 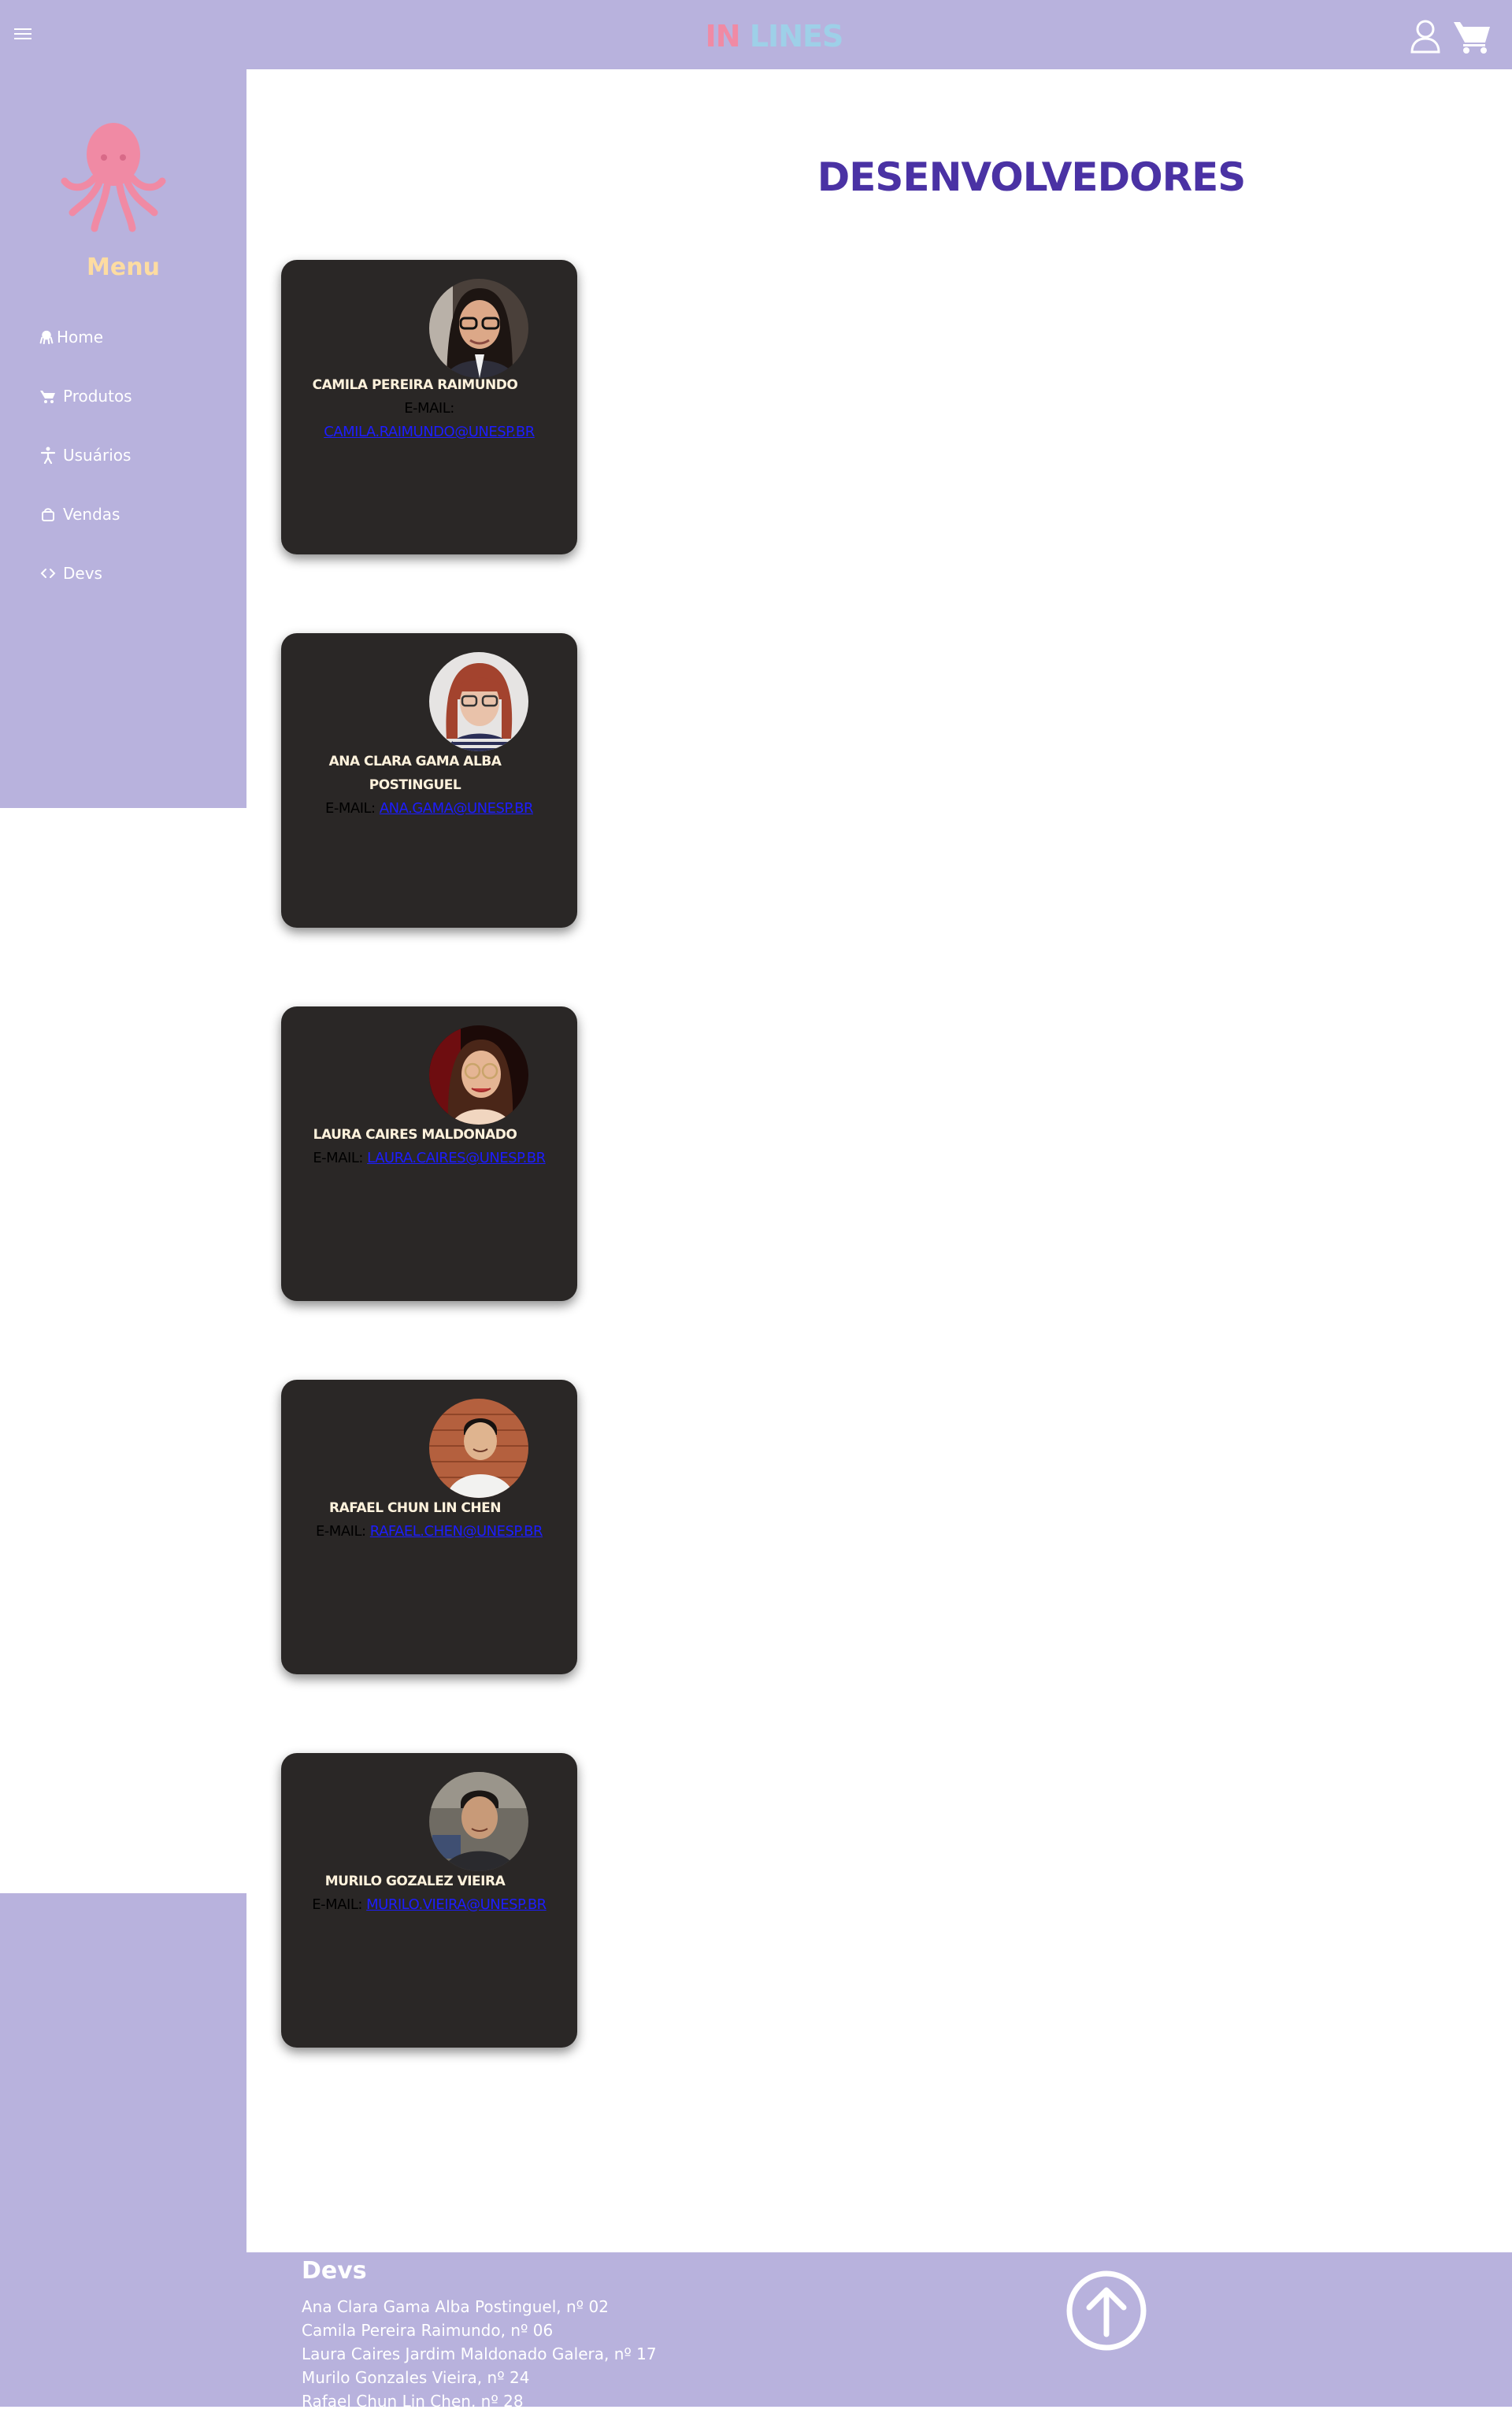 I want to click on brand-logo: IN LINES, so click(x=756, y=36).